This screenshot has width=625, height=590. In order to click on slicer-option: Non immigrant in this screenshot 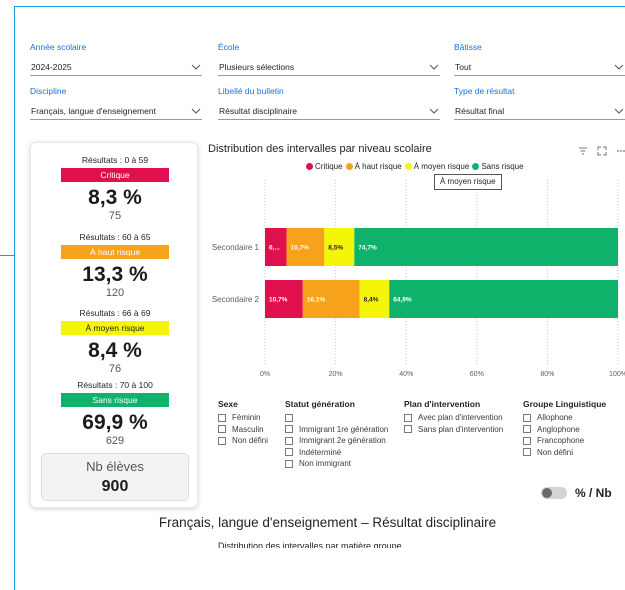, I will do `click(336, 464)`.